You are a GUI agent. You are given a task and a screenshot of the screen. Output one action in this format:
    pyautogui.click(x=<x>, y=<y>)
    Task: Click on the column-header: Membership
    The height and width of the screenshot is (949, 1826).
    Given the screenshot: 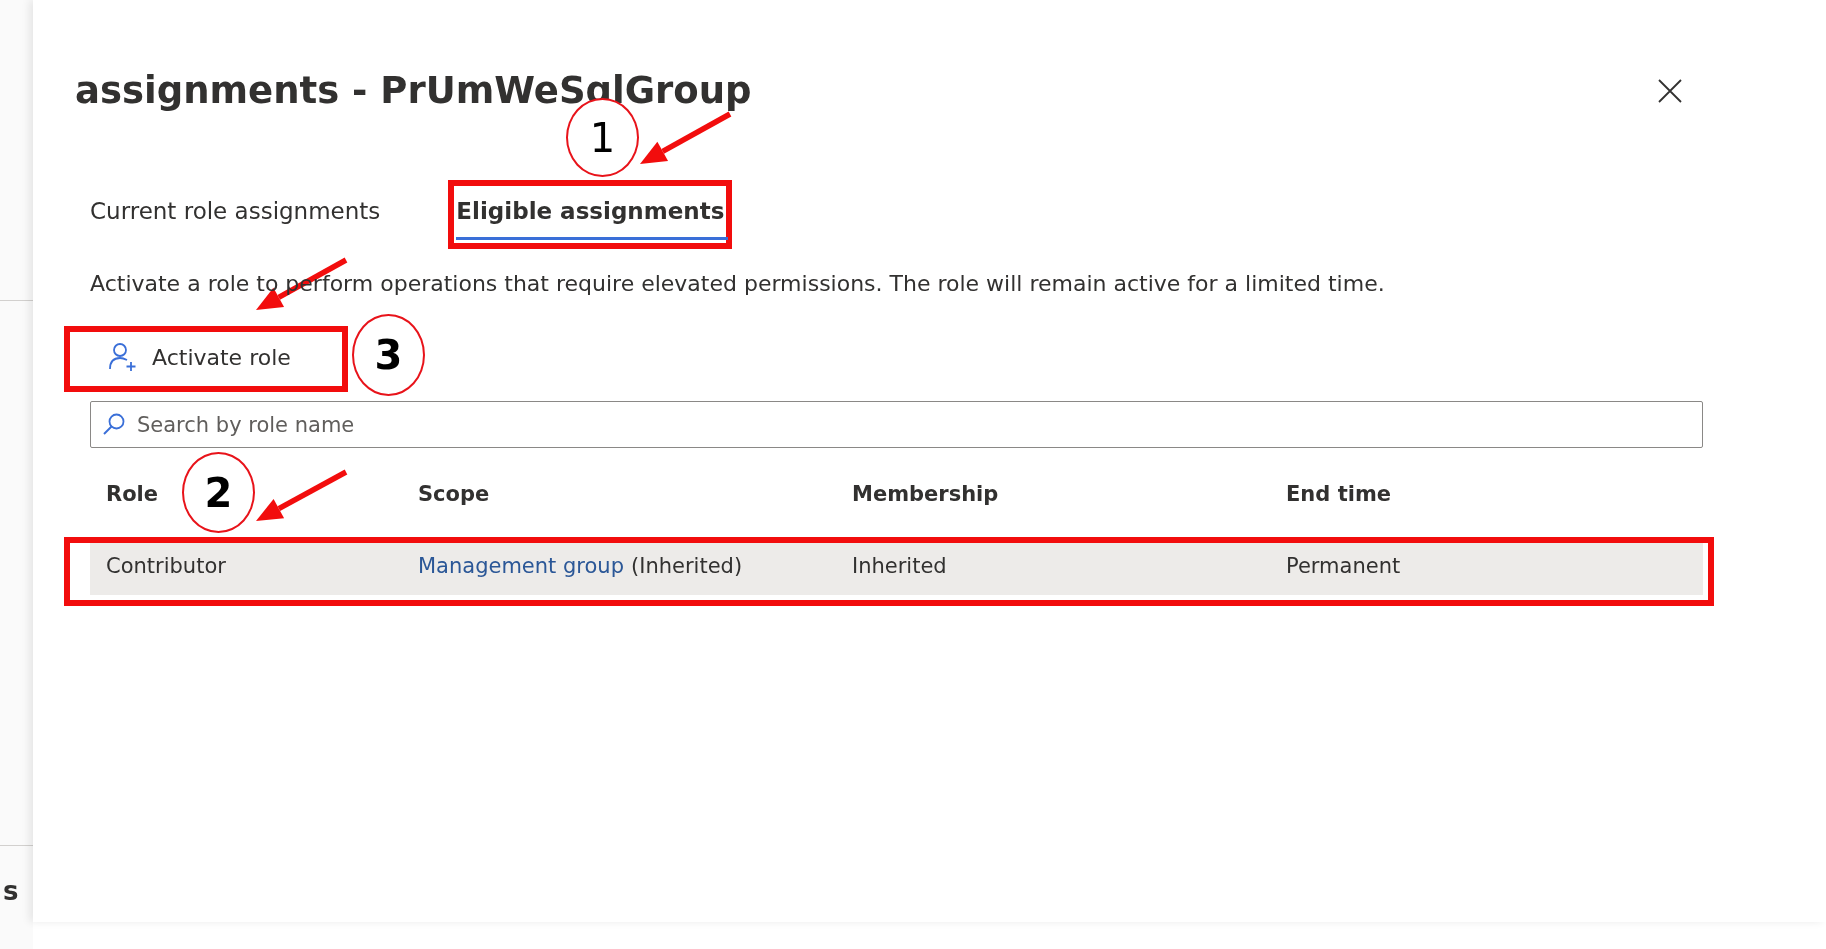 What is the action you would take?
    pyautogui.click(x=925, y=494)
    